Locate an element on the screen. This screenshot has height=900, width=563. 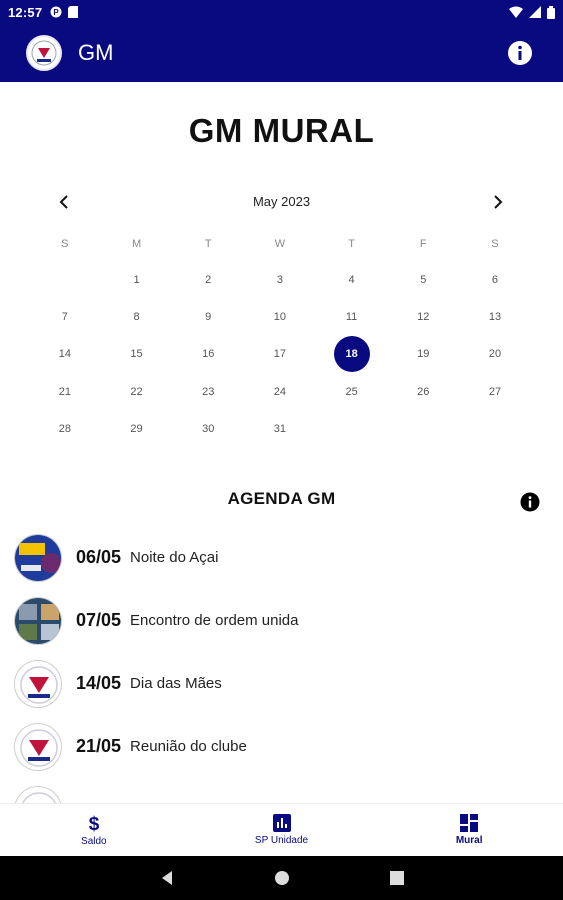
calendar-day-number: 30 is located at coordinates (208, 428).